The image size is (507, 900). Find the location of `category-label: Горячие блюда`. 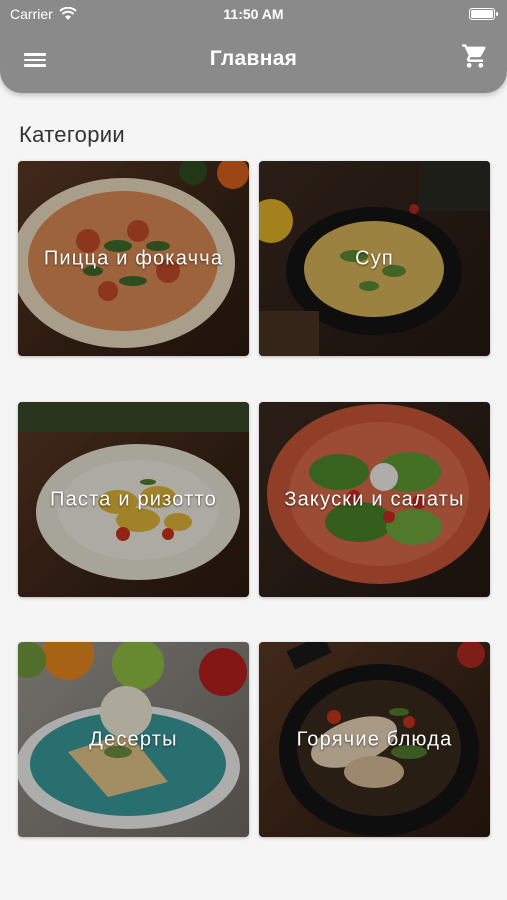

category-label: Горячие блюда is located at coordinates (374, 739).